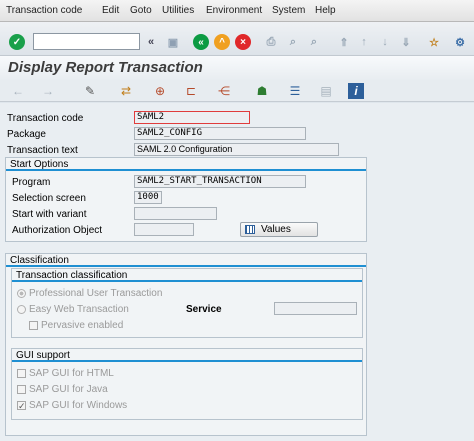 The width and height of the screenshot is (474, 441). Describe the element at coordinates (110, 10) in the screenshot. I see `menu-edit: Edit` at that location.